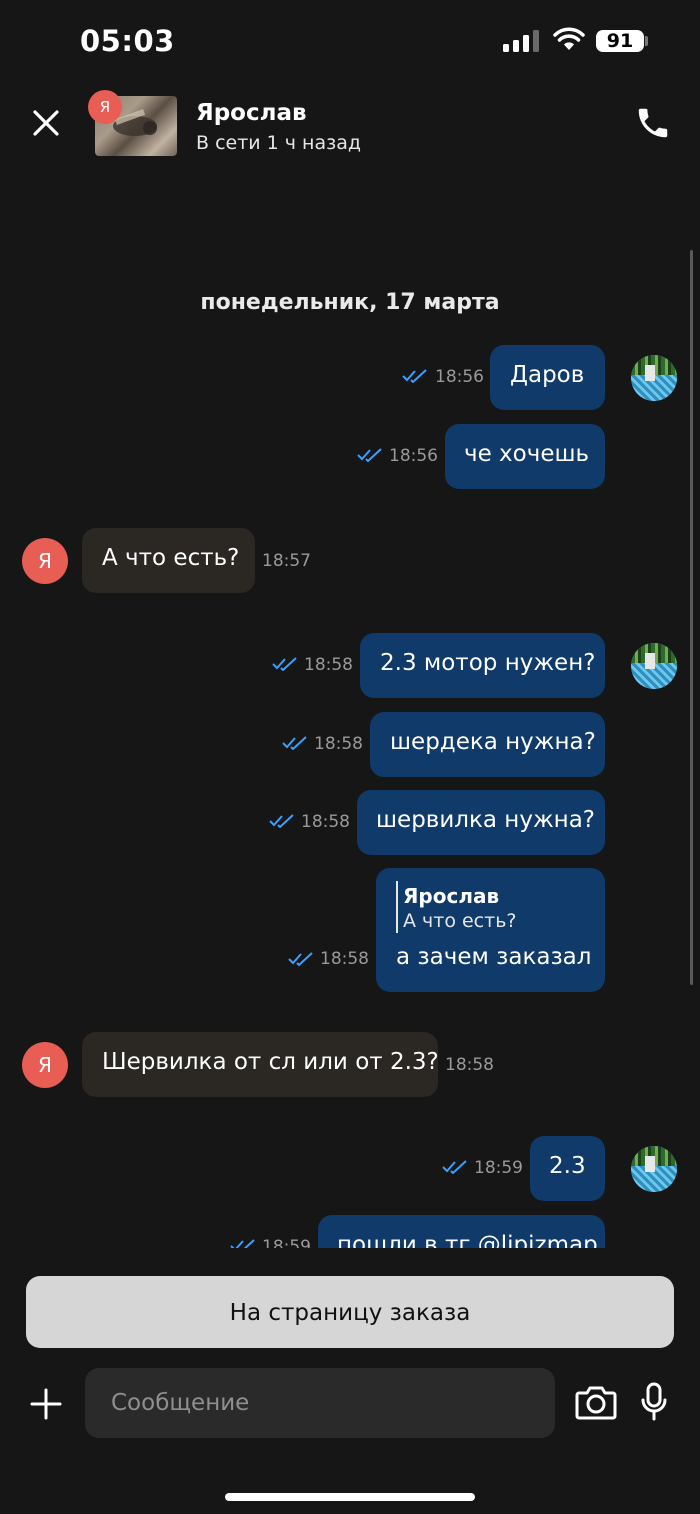 This screenshot has width=700, height=1514. What do you see at coordinates (493, 742) in the screenshot?
I see `message-text: шердека нужна?` at bounding box center [493, 742].